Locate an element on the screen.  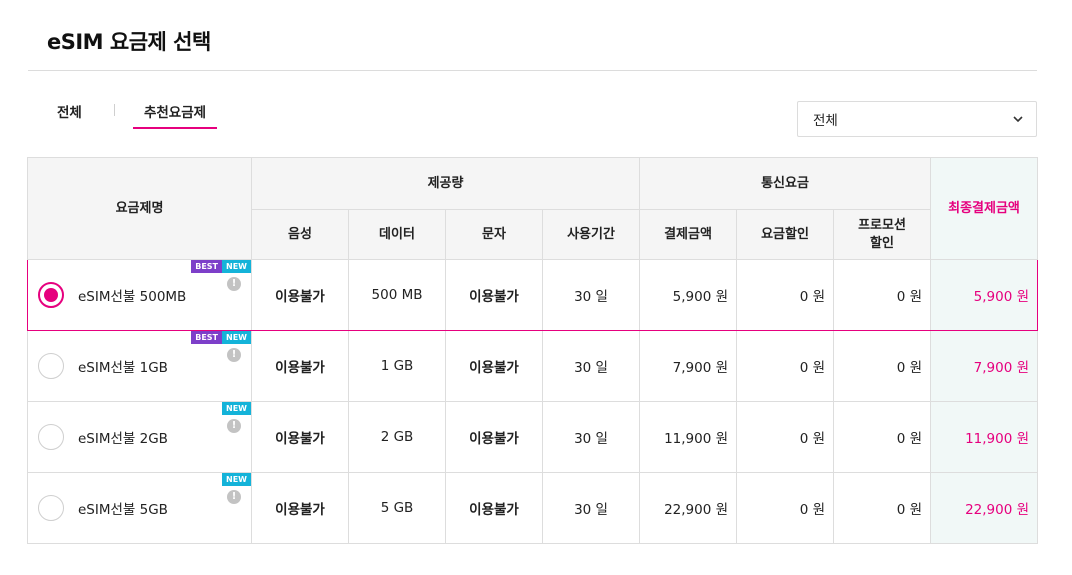
tab-all: 전체 is located at coordinates (69, 111).